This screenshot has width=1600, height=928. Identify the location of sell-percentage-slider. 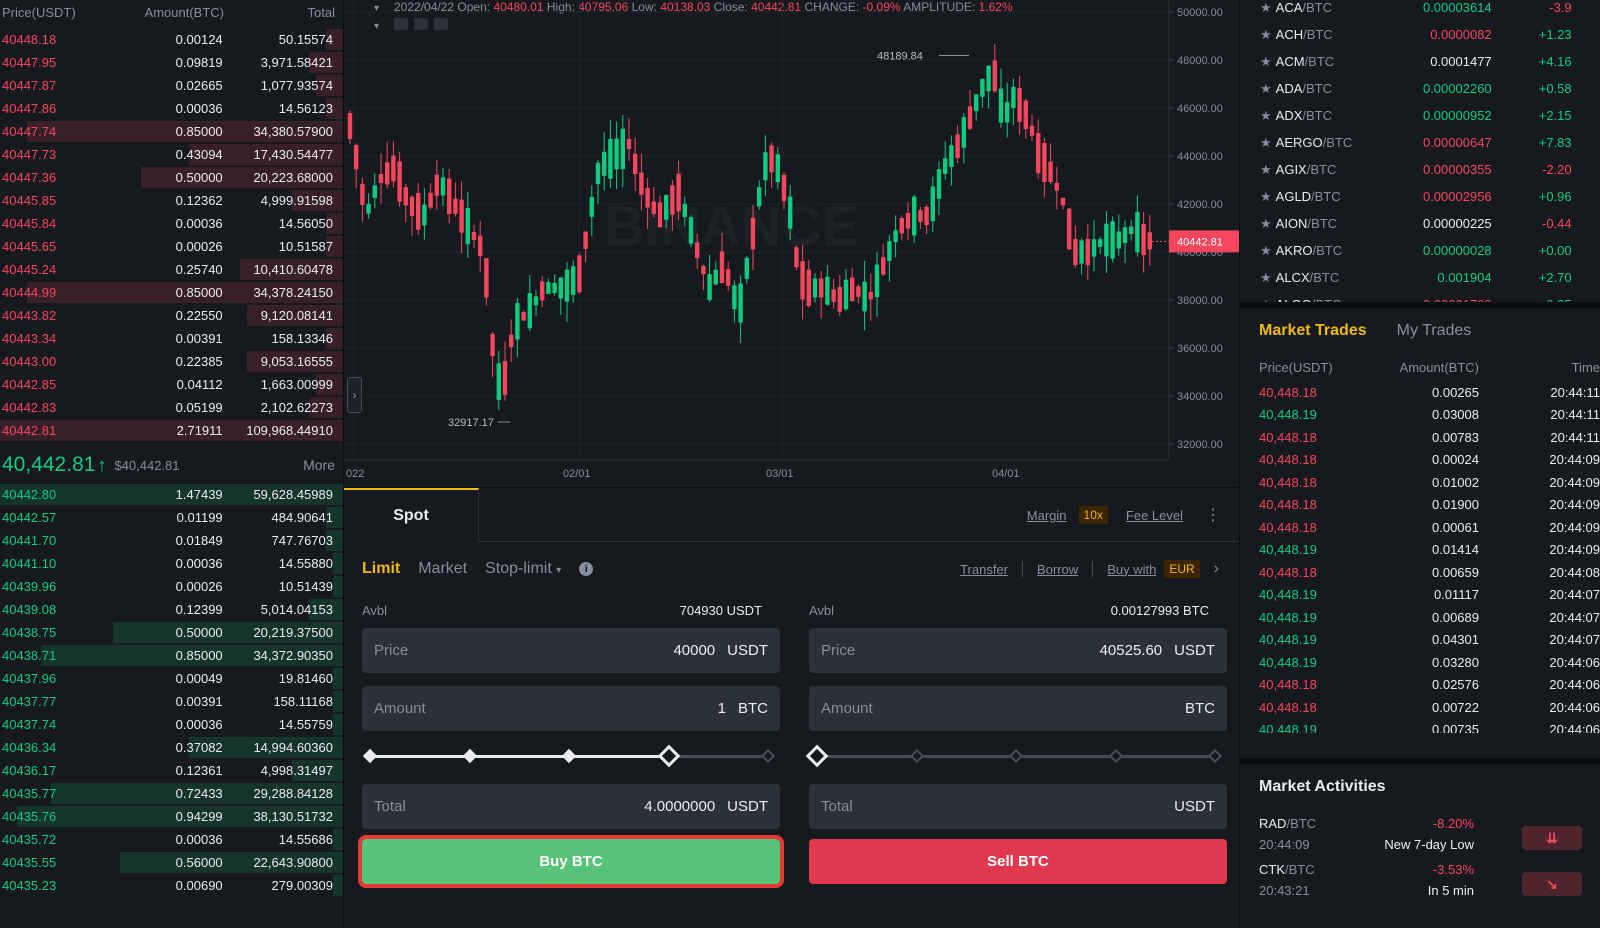
(1016, 756).